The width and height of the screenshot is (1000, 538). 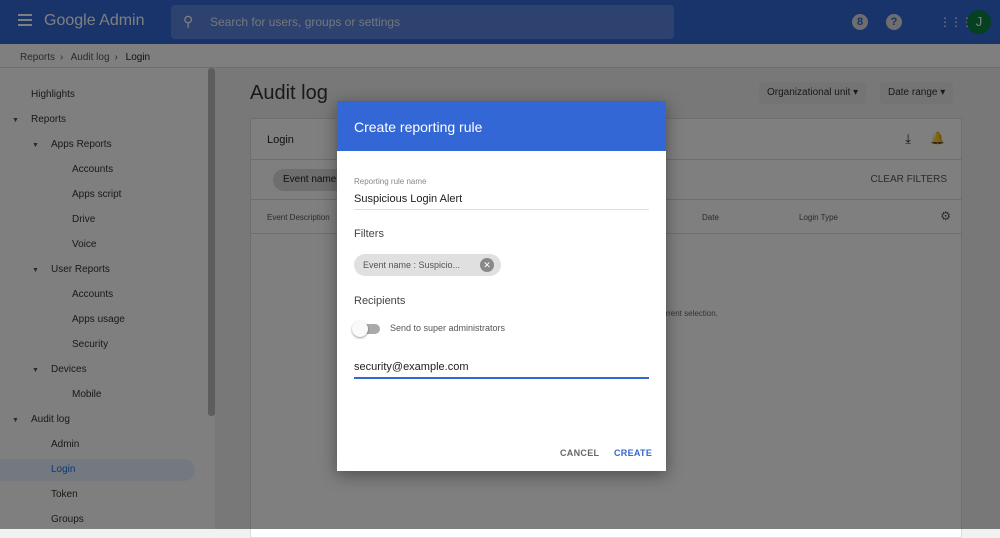 What do you see at coordinates (369, 234) in the screenshot?
I see `filters-label: Filters` at bounding box center [369, 234].